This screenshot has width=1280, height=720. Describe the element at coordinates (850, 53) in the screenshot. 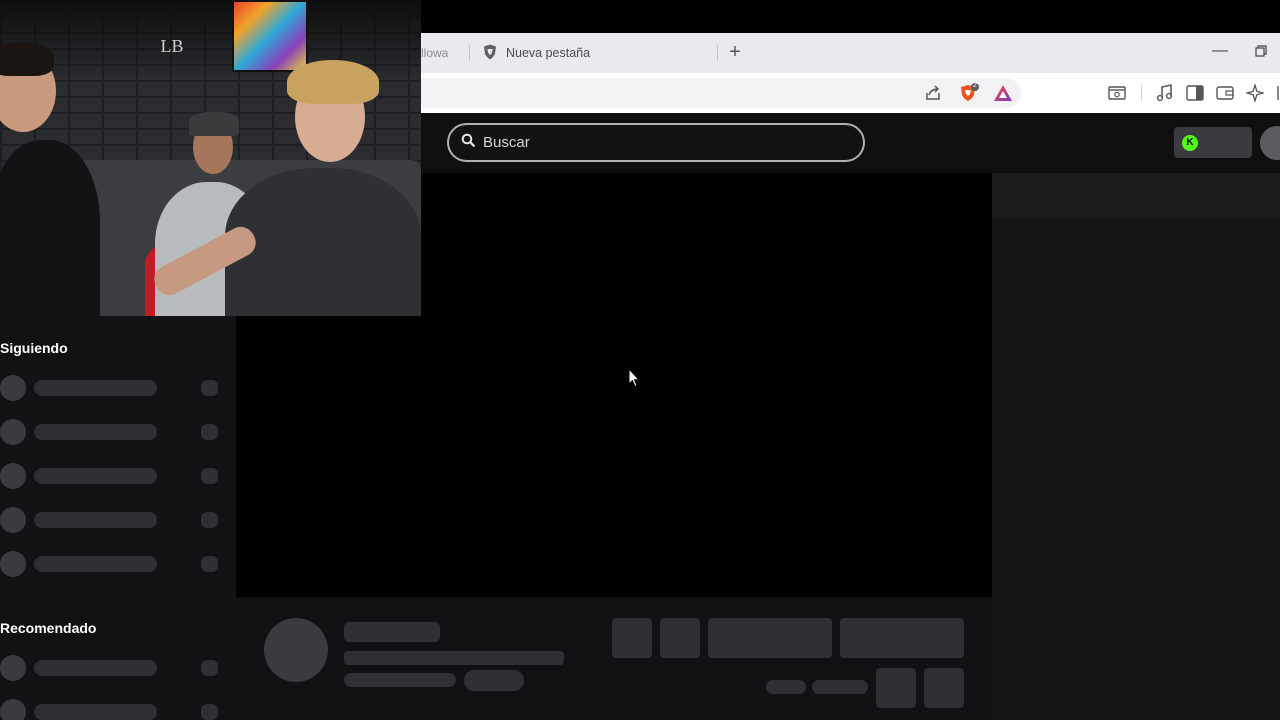

I see `browser-tab-bar: llowa Nueva pestaña + —` at that location.